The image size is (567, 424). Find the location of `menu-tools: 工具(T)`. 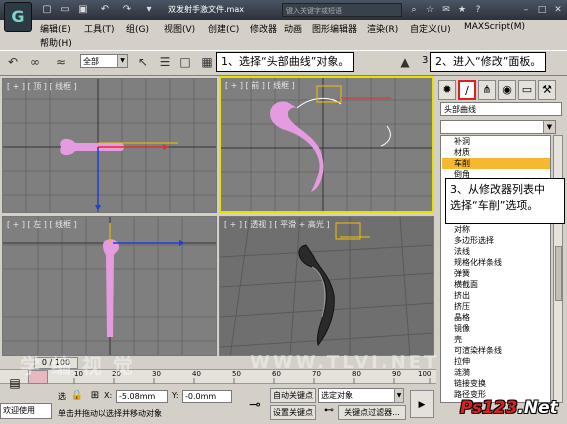

menu-tools: 工具(T) is located at coordinates (99, 28).